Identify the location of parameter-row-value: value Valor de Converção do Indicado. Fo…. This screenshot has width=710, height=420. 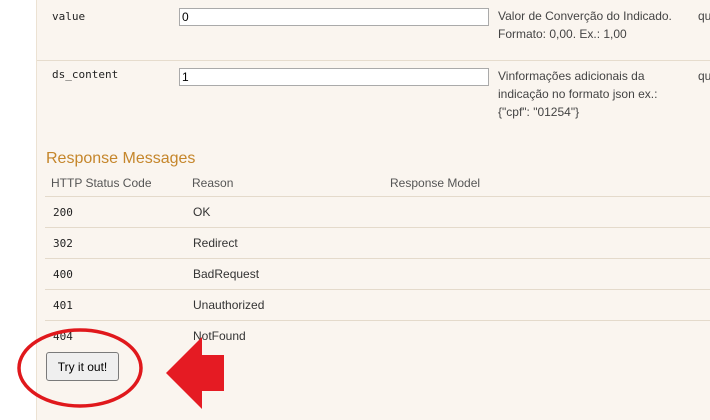
(373, 30).